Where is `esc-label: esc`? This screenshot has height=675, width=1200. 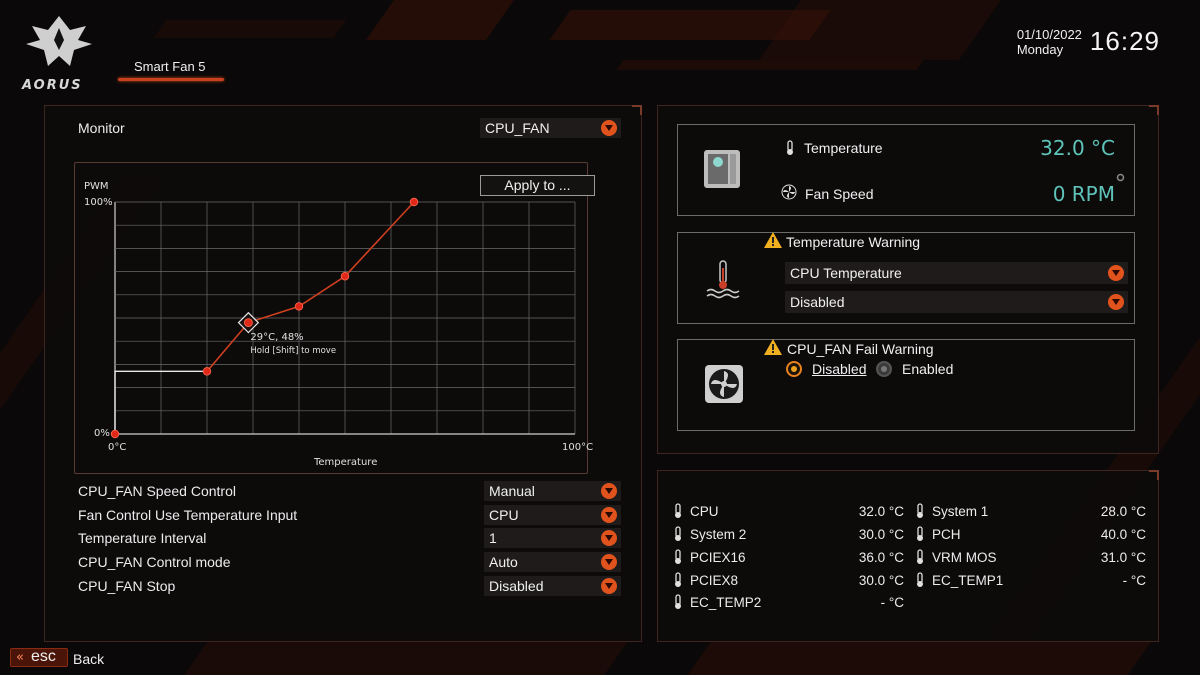
esc-label: esc is located at coordinates (43, 656).